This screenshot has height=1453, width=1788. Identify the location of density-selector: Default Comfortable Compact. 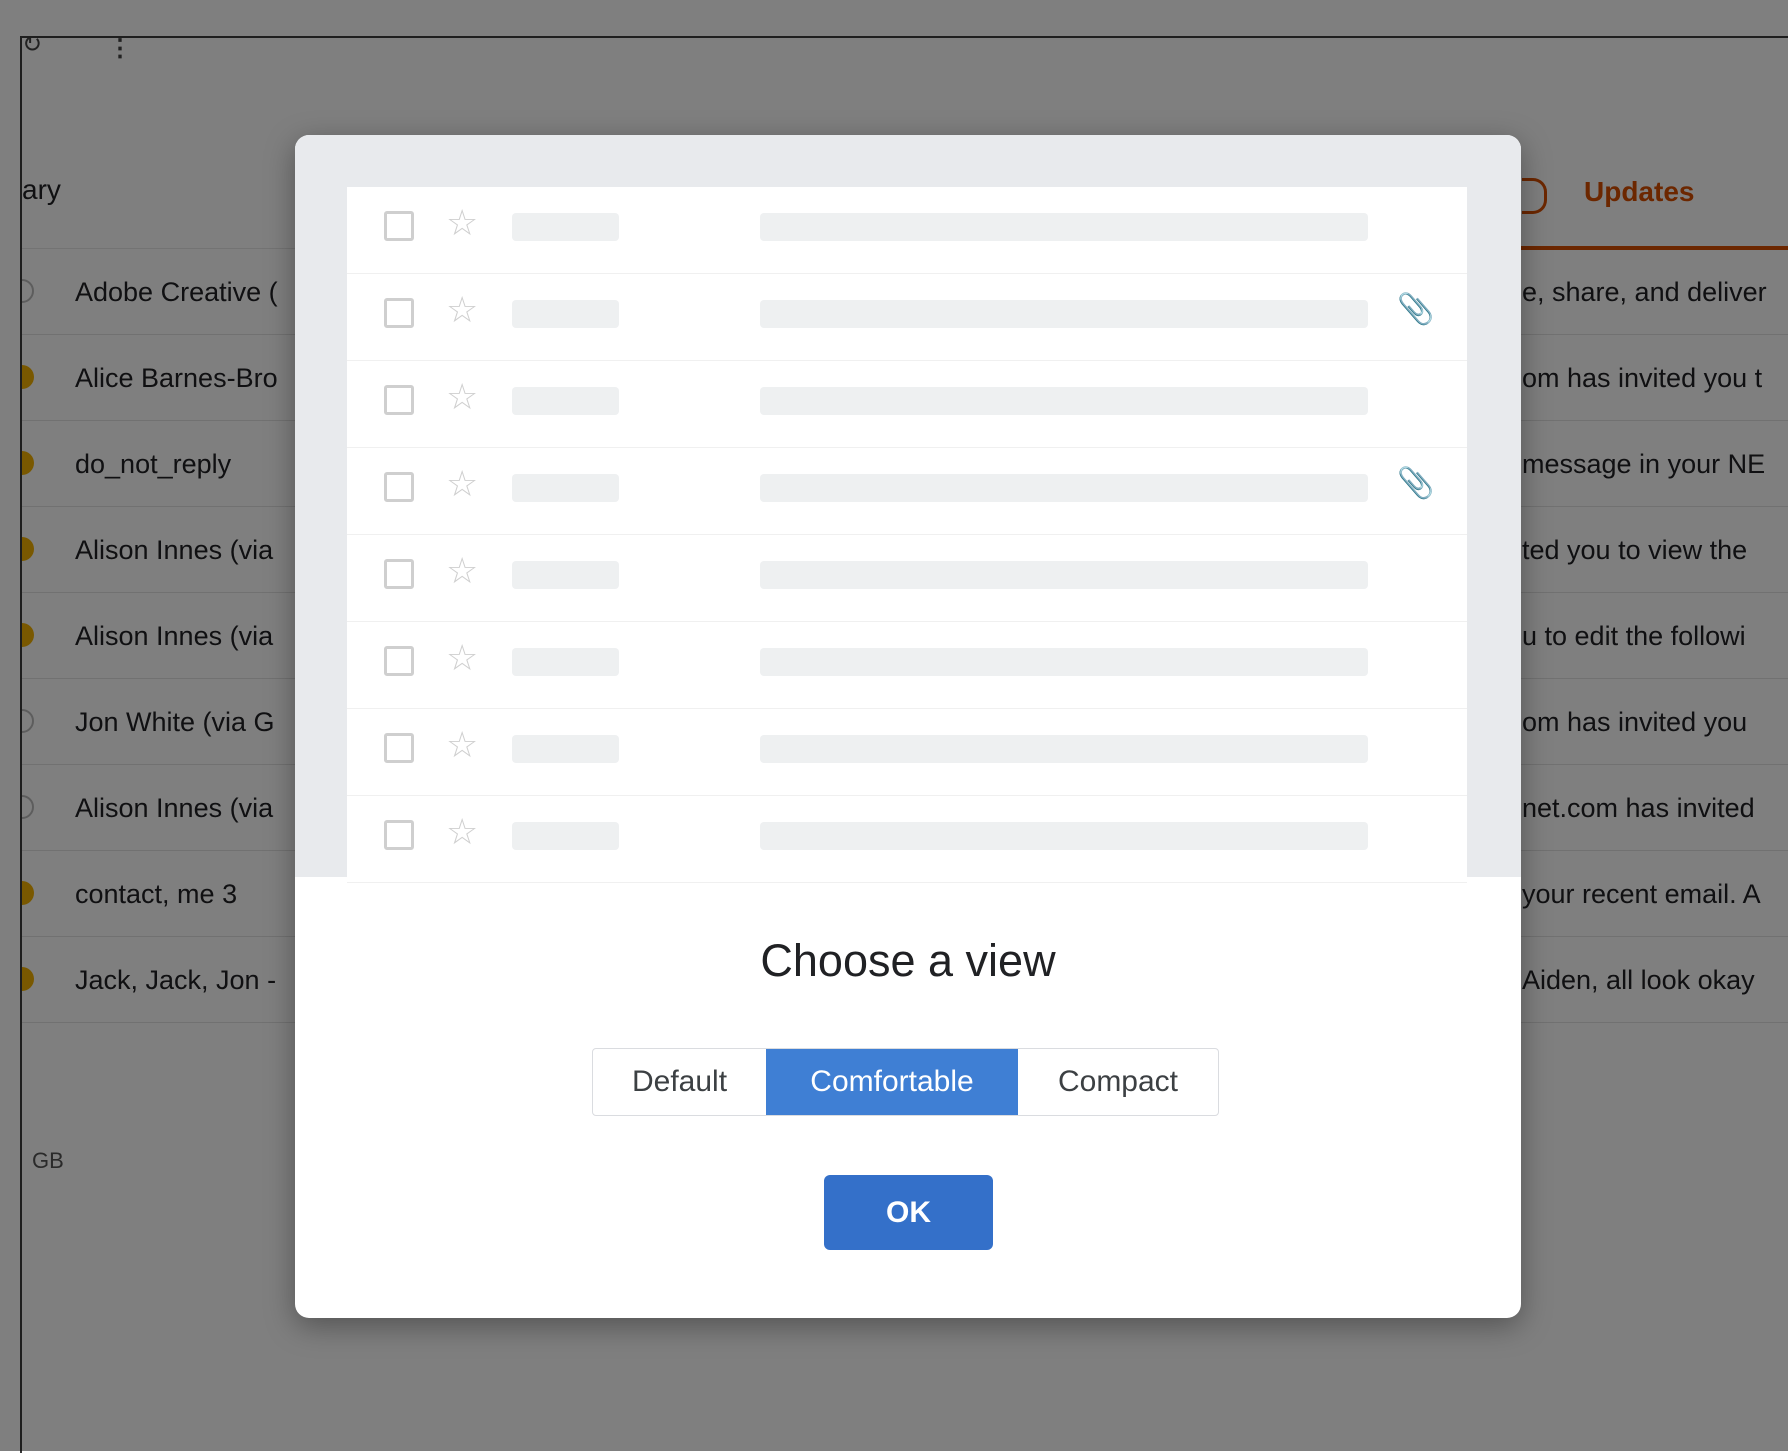
(905, 1082).